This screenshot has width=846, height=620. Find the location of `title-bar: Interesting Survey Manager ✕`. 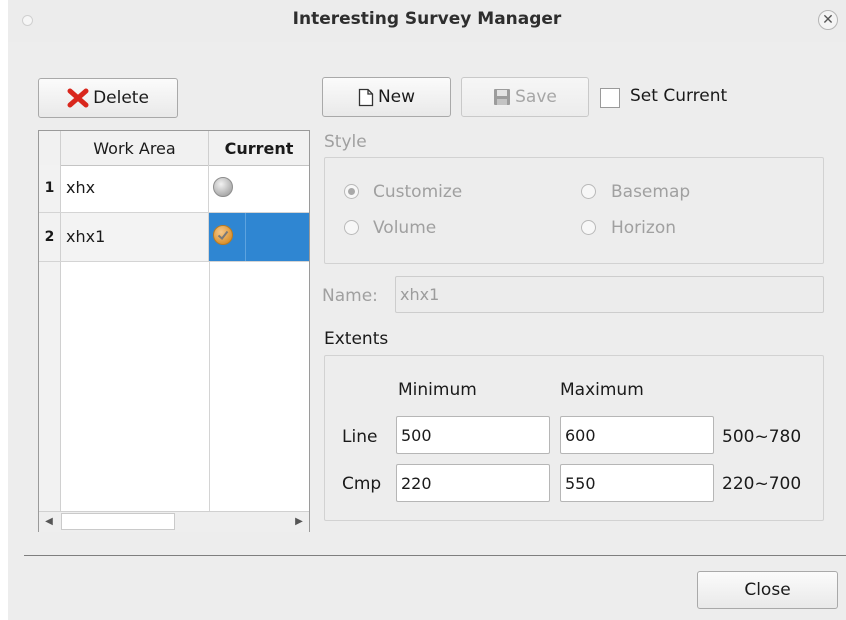

title-bar: Interesting Survey Manager ✕ is located at coordinates (427, 21).